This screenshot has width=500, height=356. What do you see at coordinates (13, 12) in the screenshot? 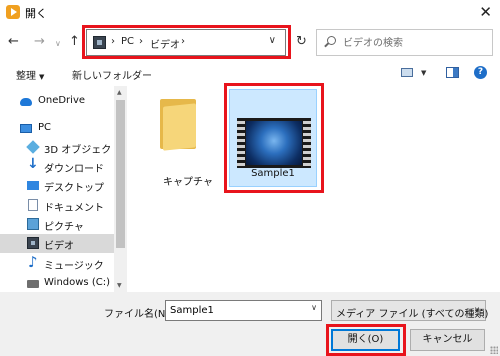
I see `app-icon` at bounding box center [13, 12].